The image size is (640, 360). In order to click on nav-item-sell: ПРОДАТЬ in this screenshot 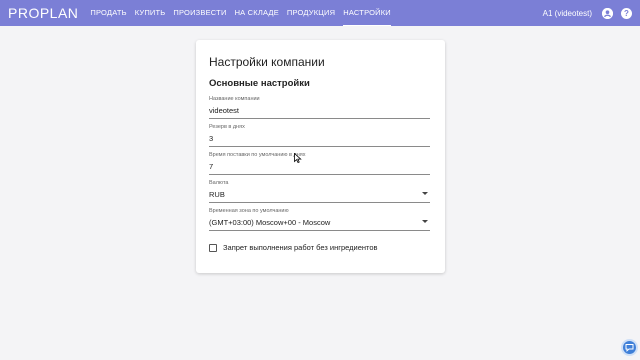, I will do `click(108, 13)`.